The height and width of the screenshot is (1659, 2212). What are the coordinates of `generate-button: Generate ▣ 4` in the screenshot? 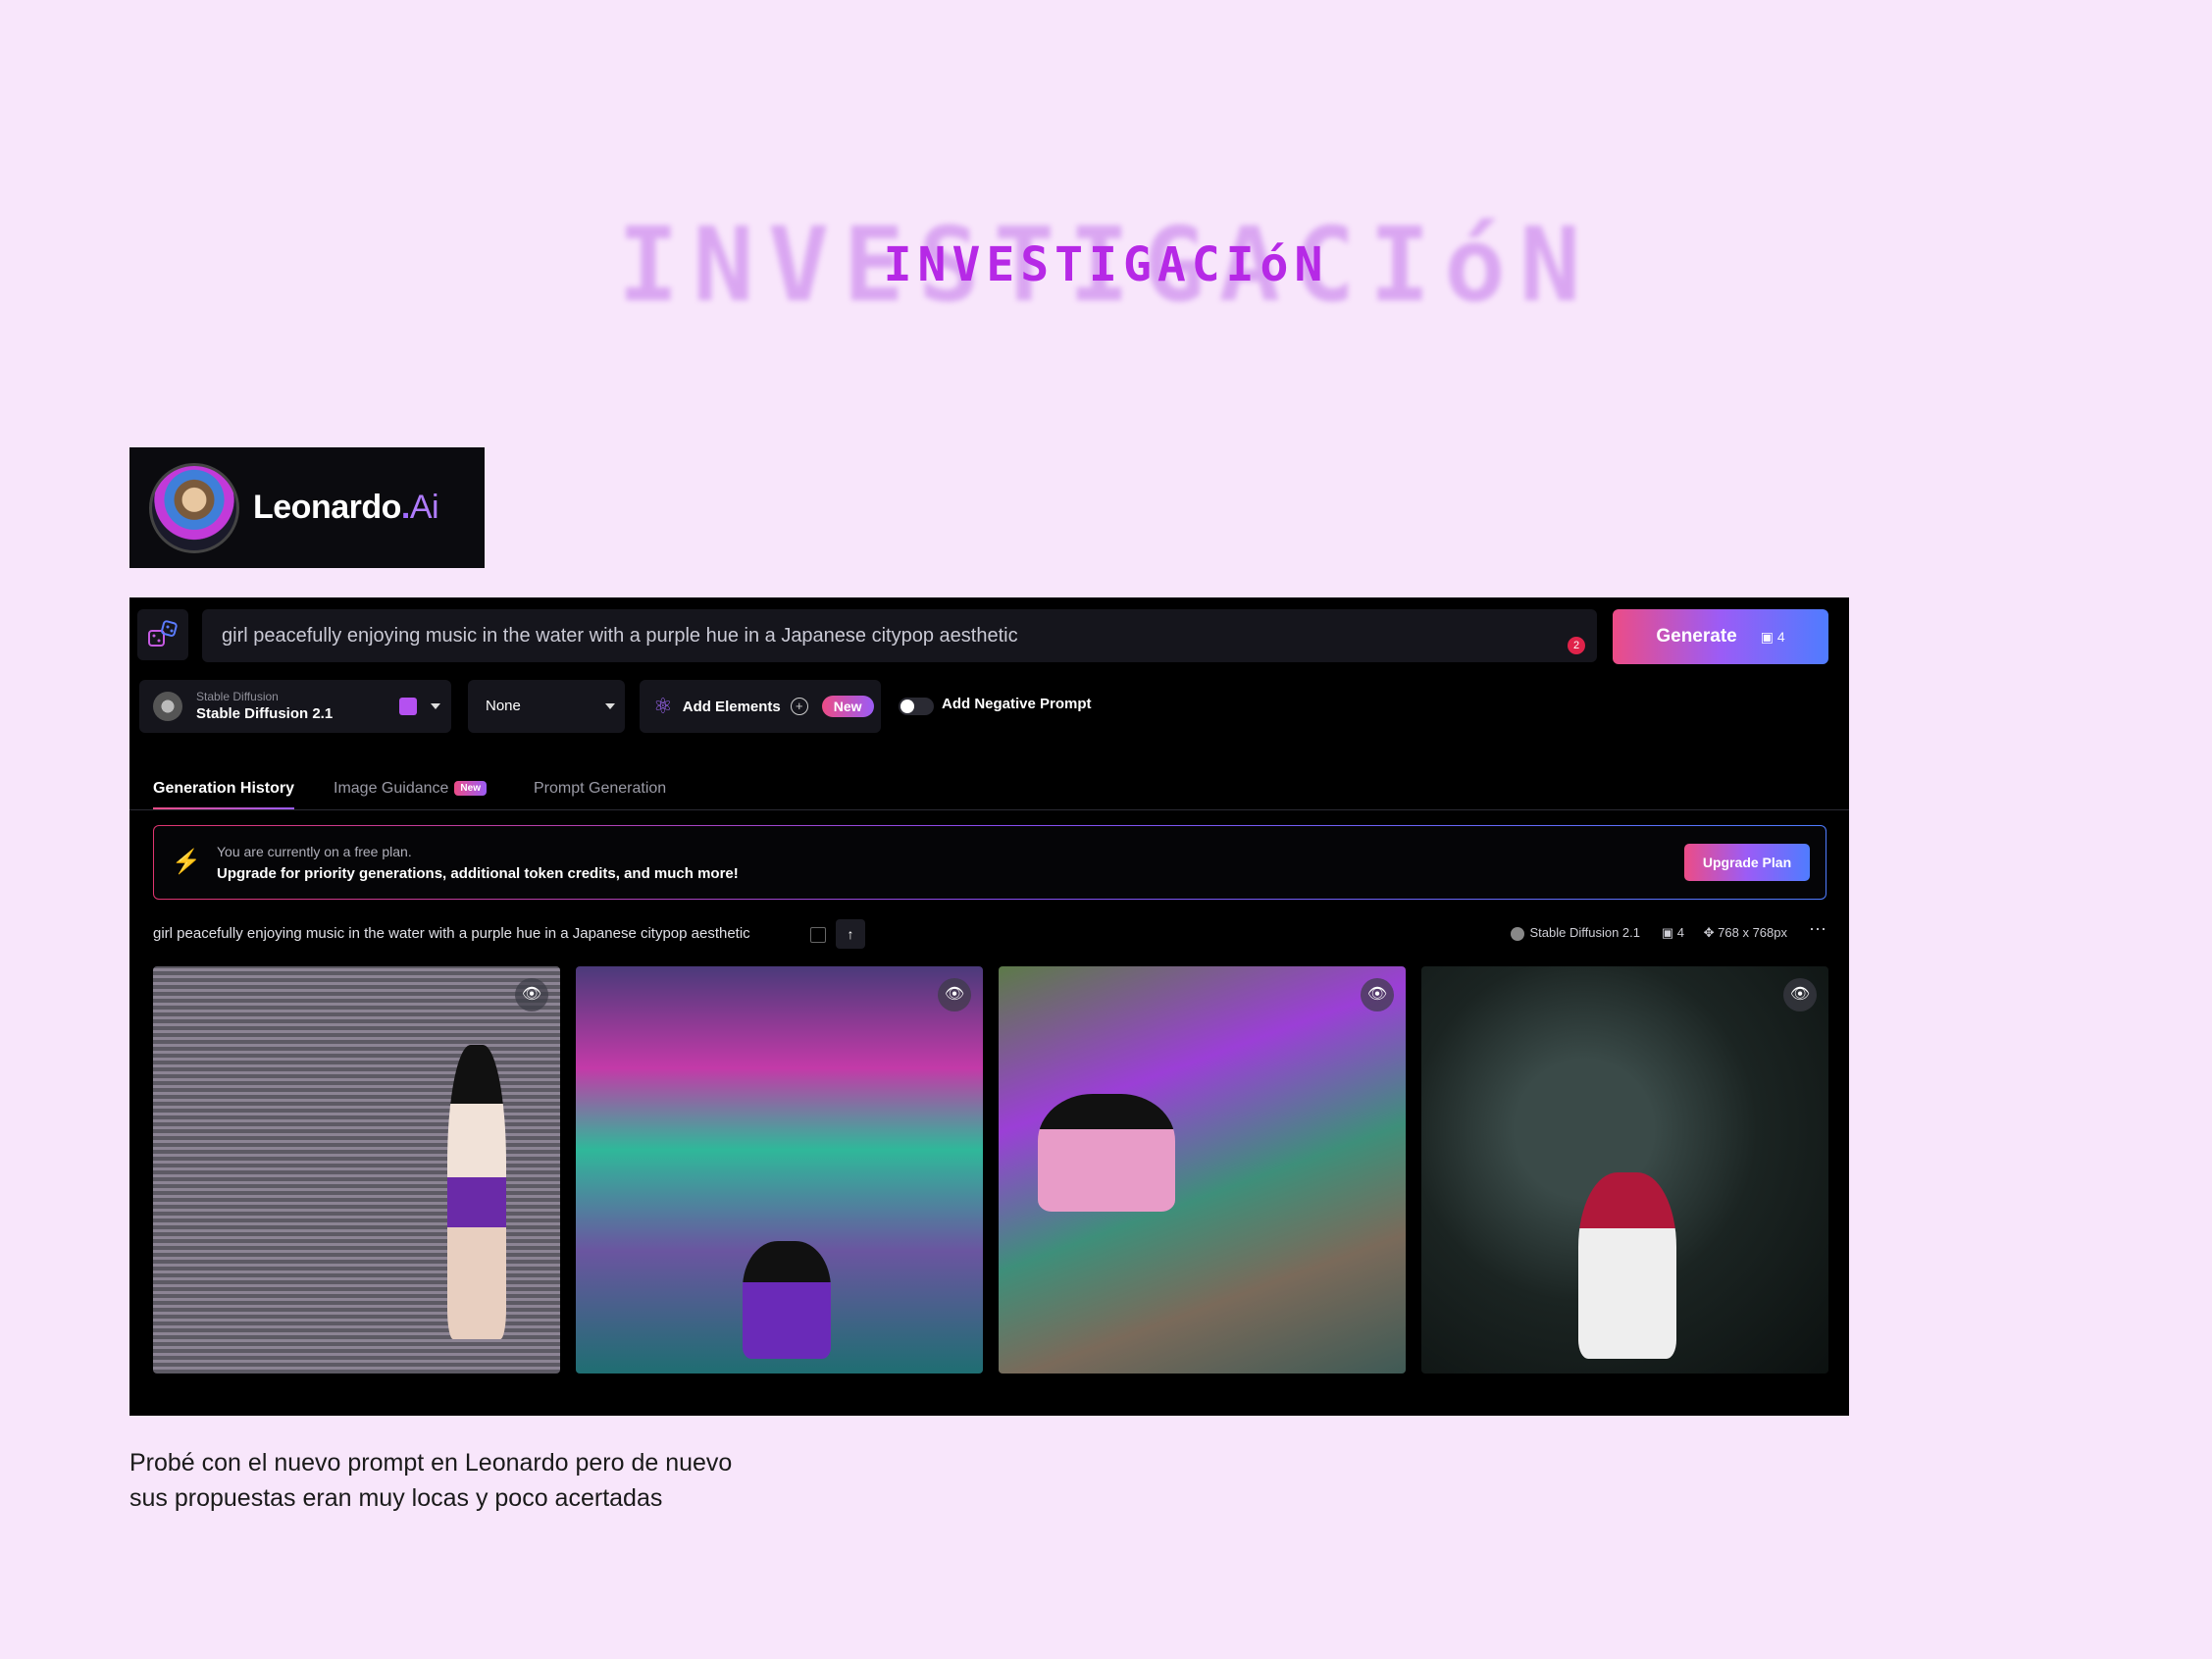 It's located at (1720, 636).